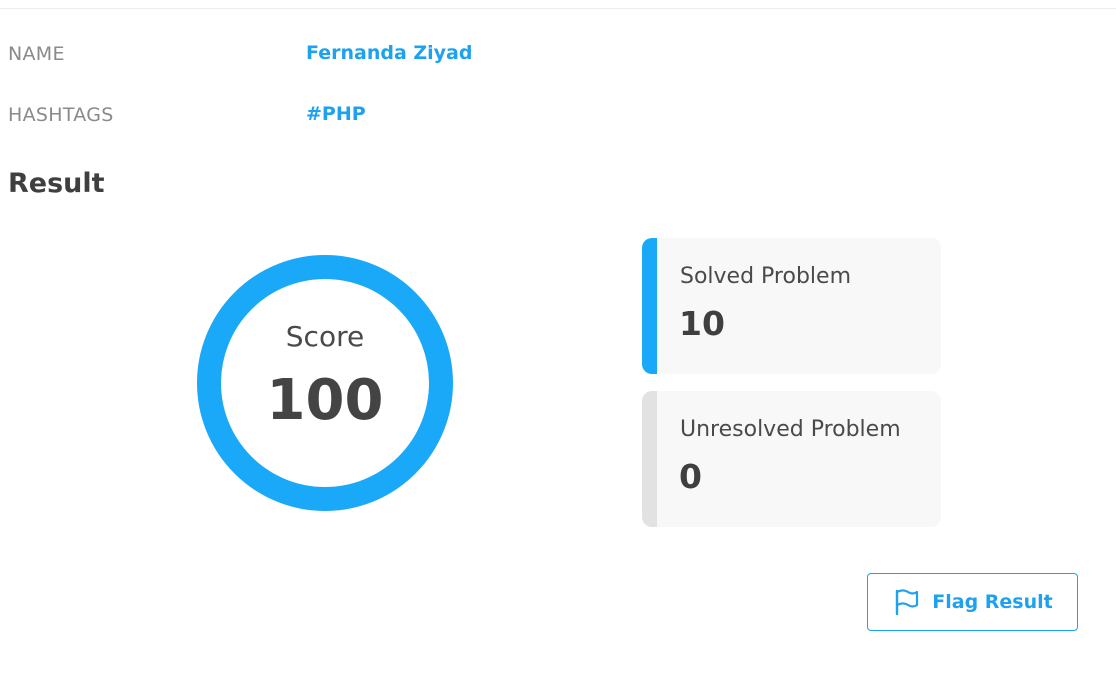  Describe the element at coordinates (56, 183) in the screenshot. I see `result-title: Result` at that location.